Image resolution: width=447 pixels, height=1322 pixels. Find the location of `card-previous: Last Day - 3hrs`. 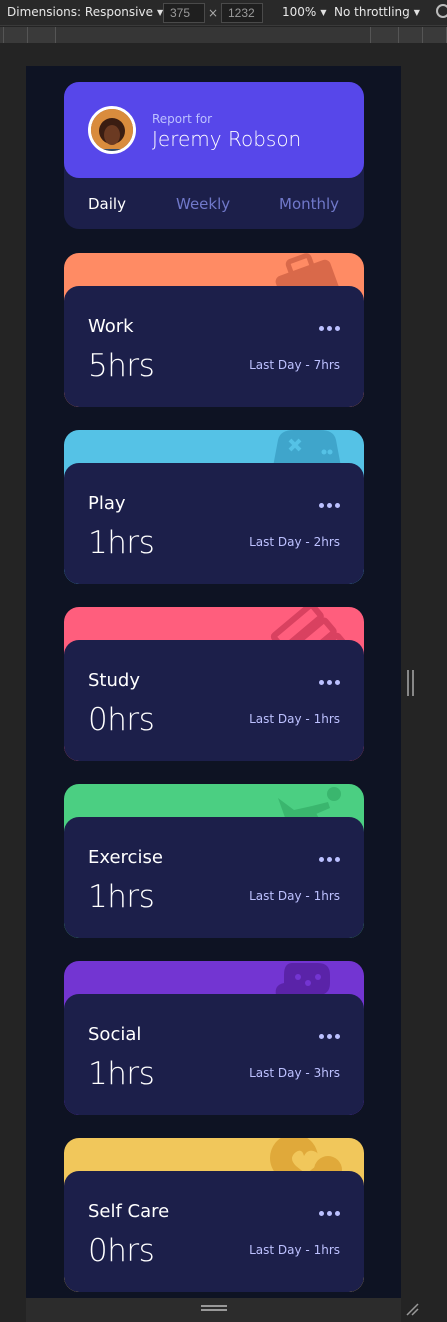

card-previous: Last Day - 3hrs is located at coordinates (294, 1073).